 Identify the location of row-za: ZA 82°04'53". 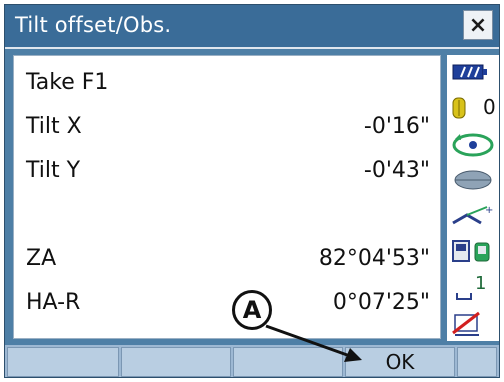
(228, 266).